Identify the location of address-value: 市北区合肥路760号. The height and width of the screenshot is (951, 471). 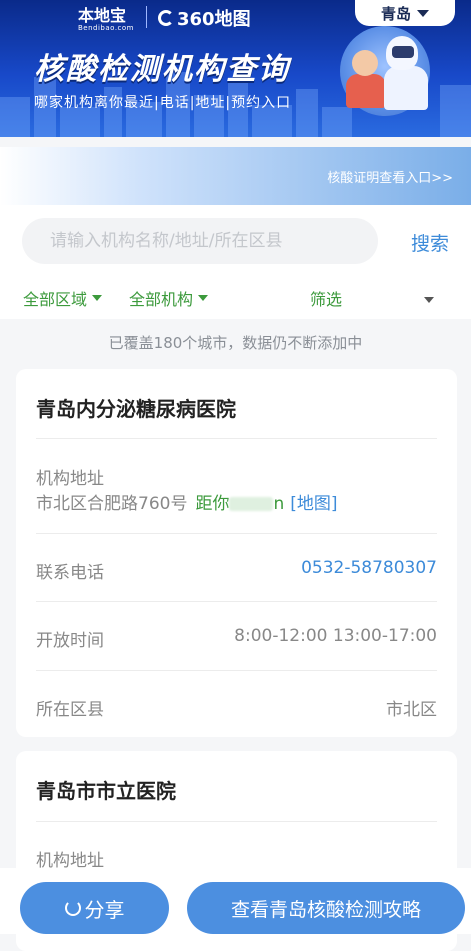
(112, 504).